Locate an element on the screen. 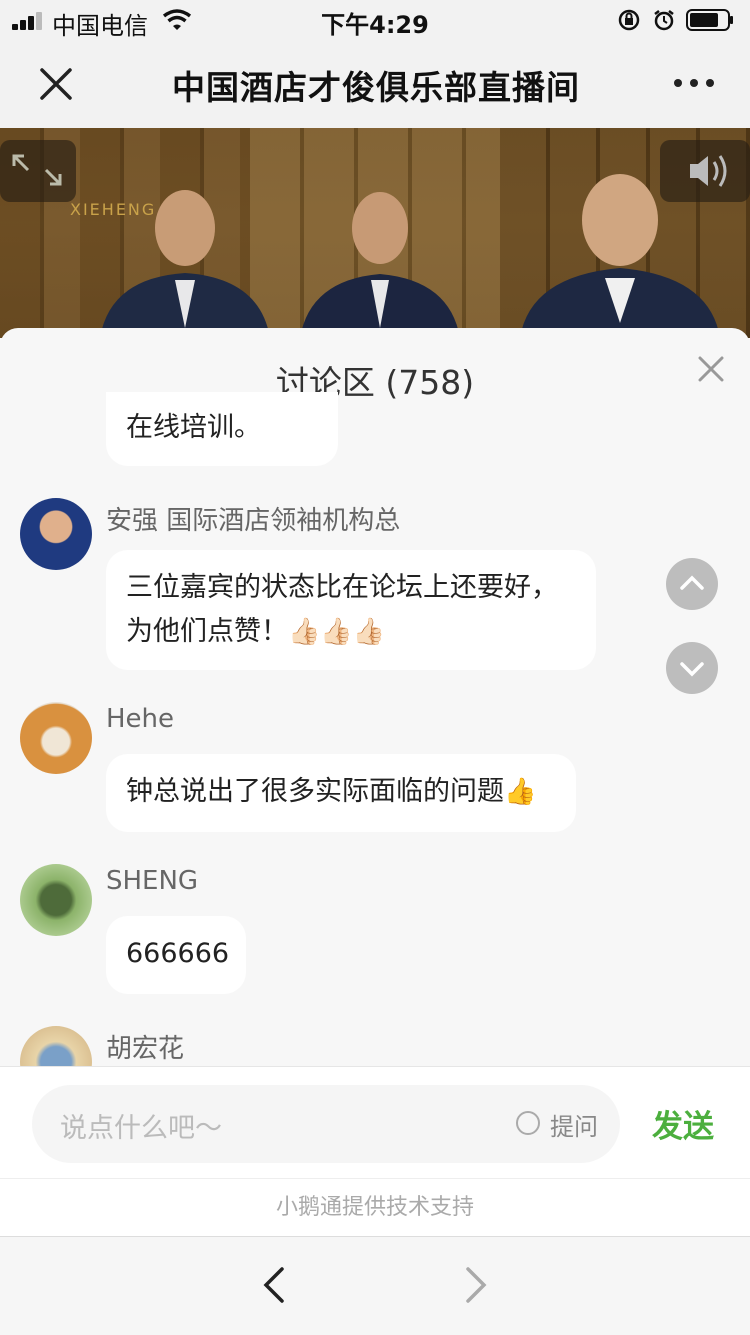 The height and width of the screenshot is (1335, 750). nav-bar: 中国酒店才俊俱乐部直播间 is located at coordinates (375, 84).